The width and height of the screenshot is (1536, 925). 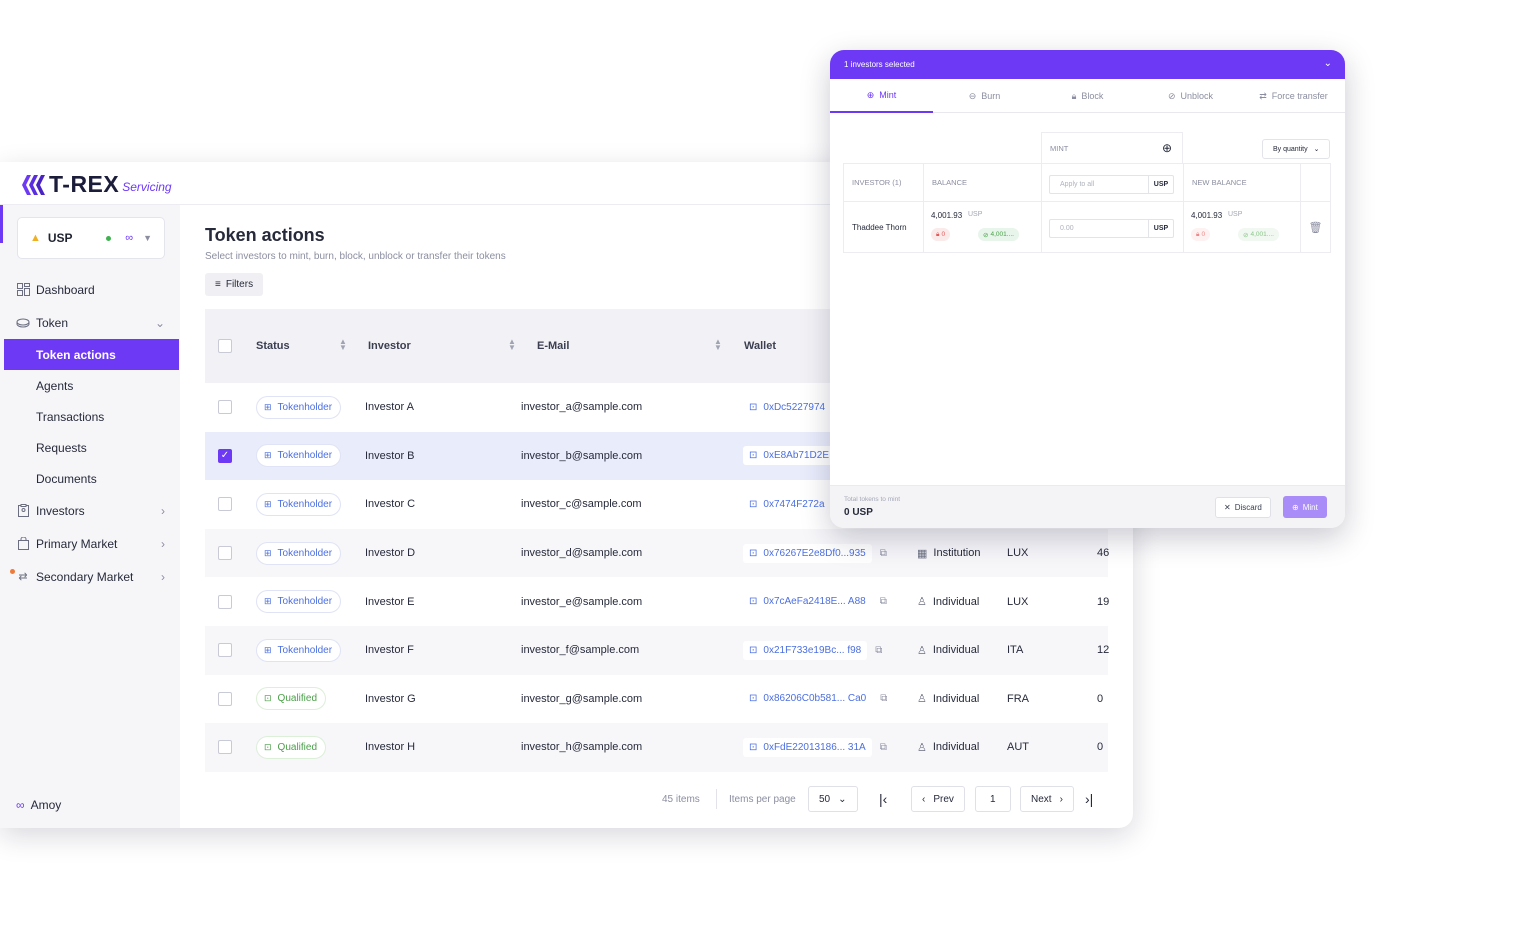 I want to click on sidebar-item-requests: Requests, so click(x=91, y=447).